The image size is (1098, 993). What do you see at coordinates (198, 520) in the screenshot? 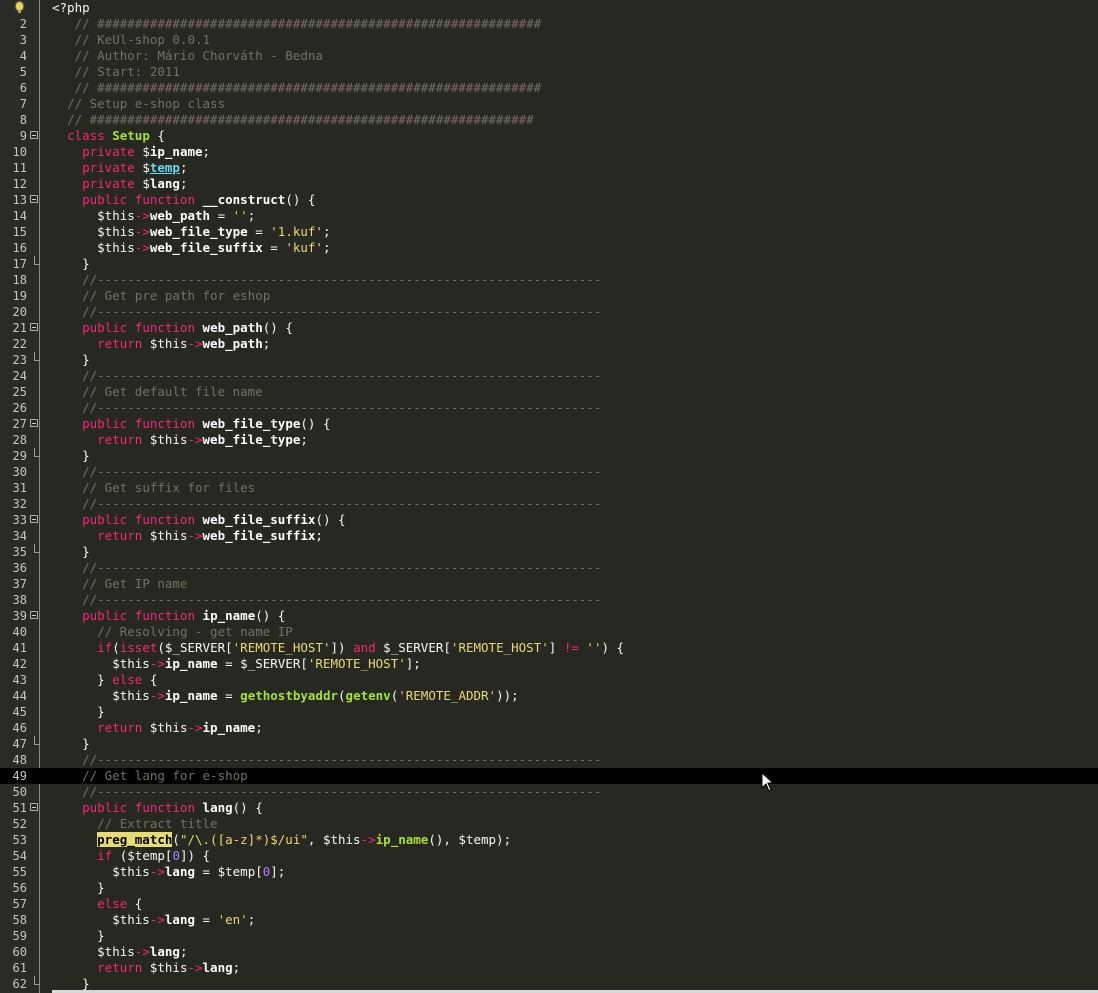
I see `line-code: public function web_file_suffix() {` at bounding box center [198, 520].